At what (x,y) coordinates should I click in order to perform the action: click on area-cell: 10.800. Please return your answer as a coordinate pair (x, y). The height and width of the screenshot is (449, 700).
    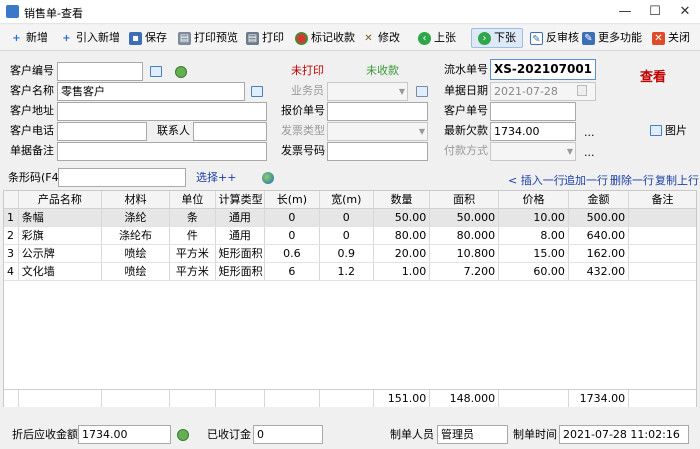
    Looking at the image, I should click on (465, 253).